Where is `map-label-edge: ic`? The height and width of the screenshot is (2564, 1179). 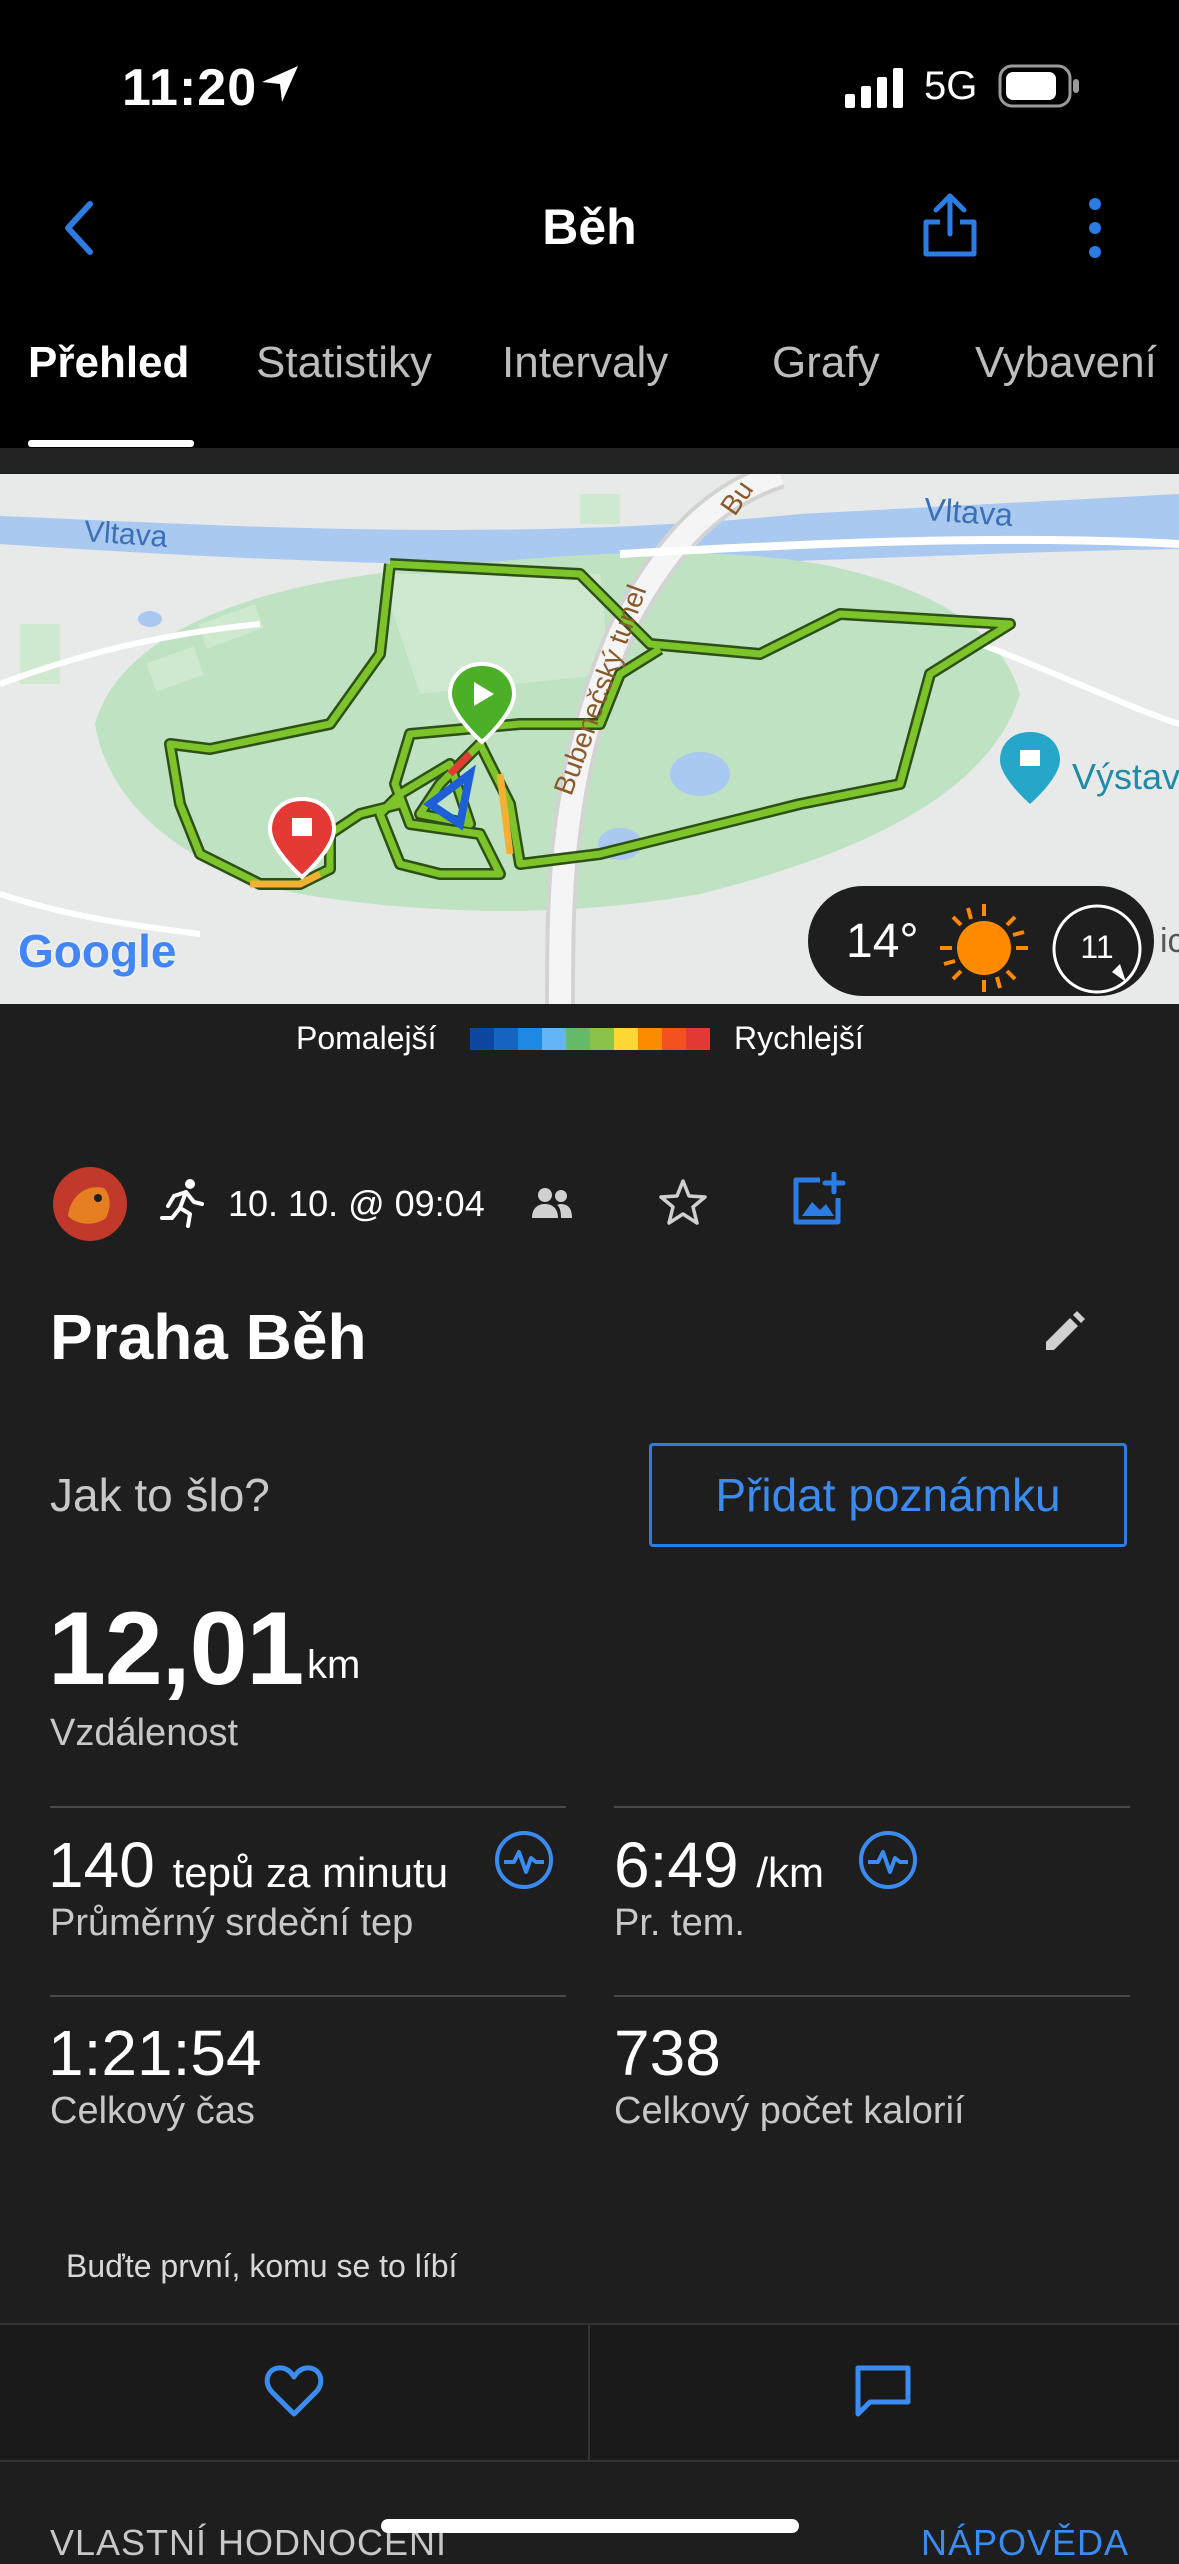 map-label-edge: ic is located at coordinates (1169, 941).